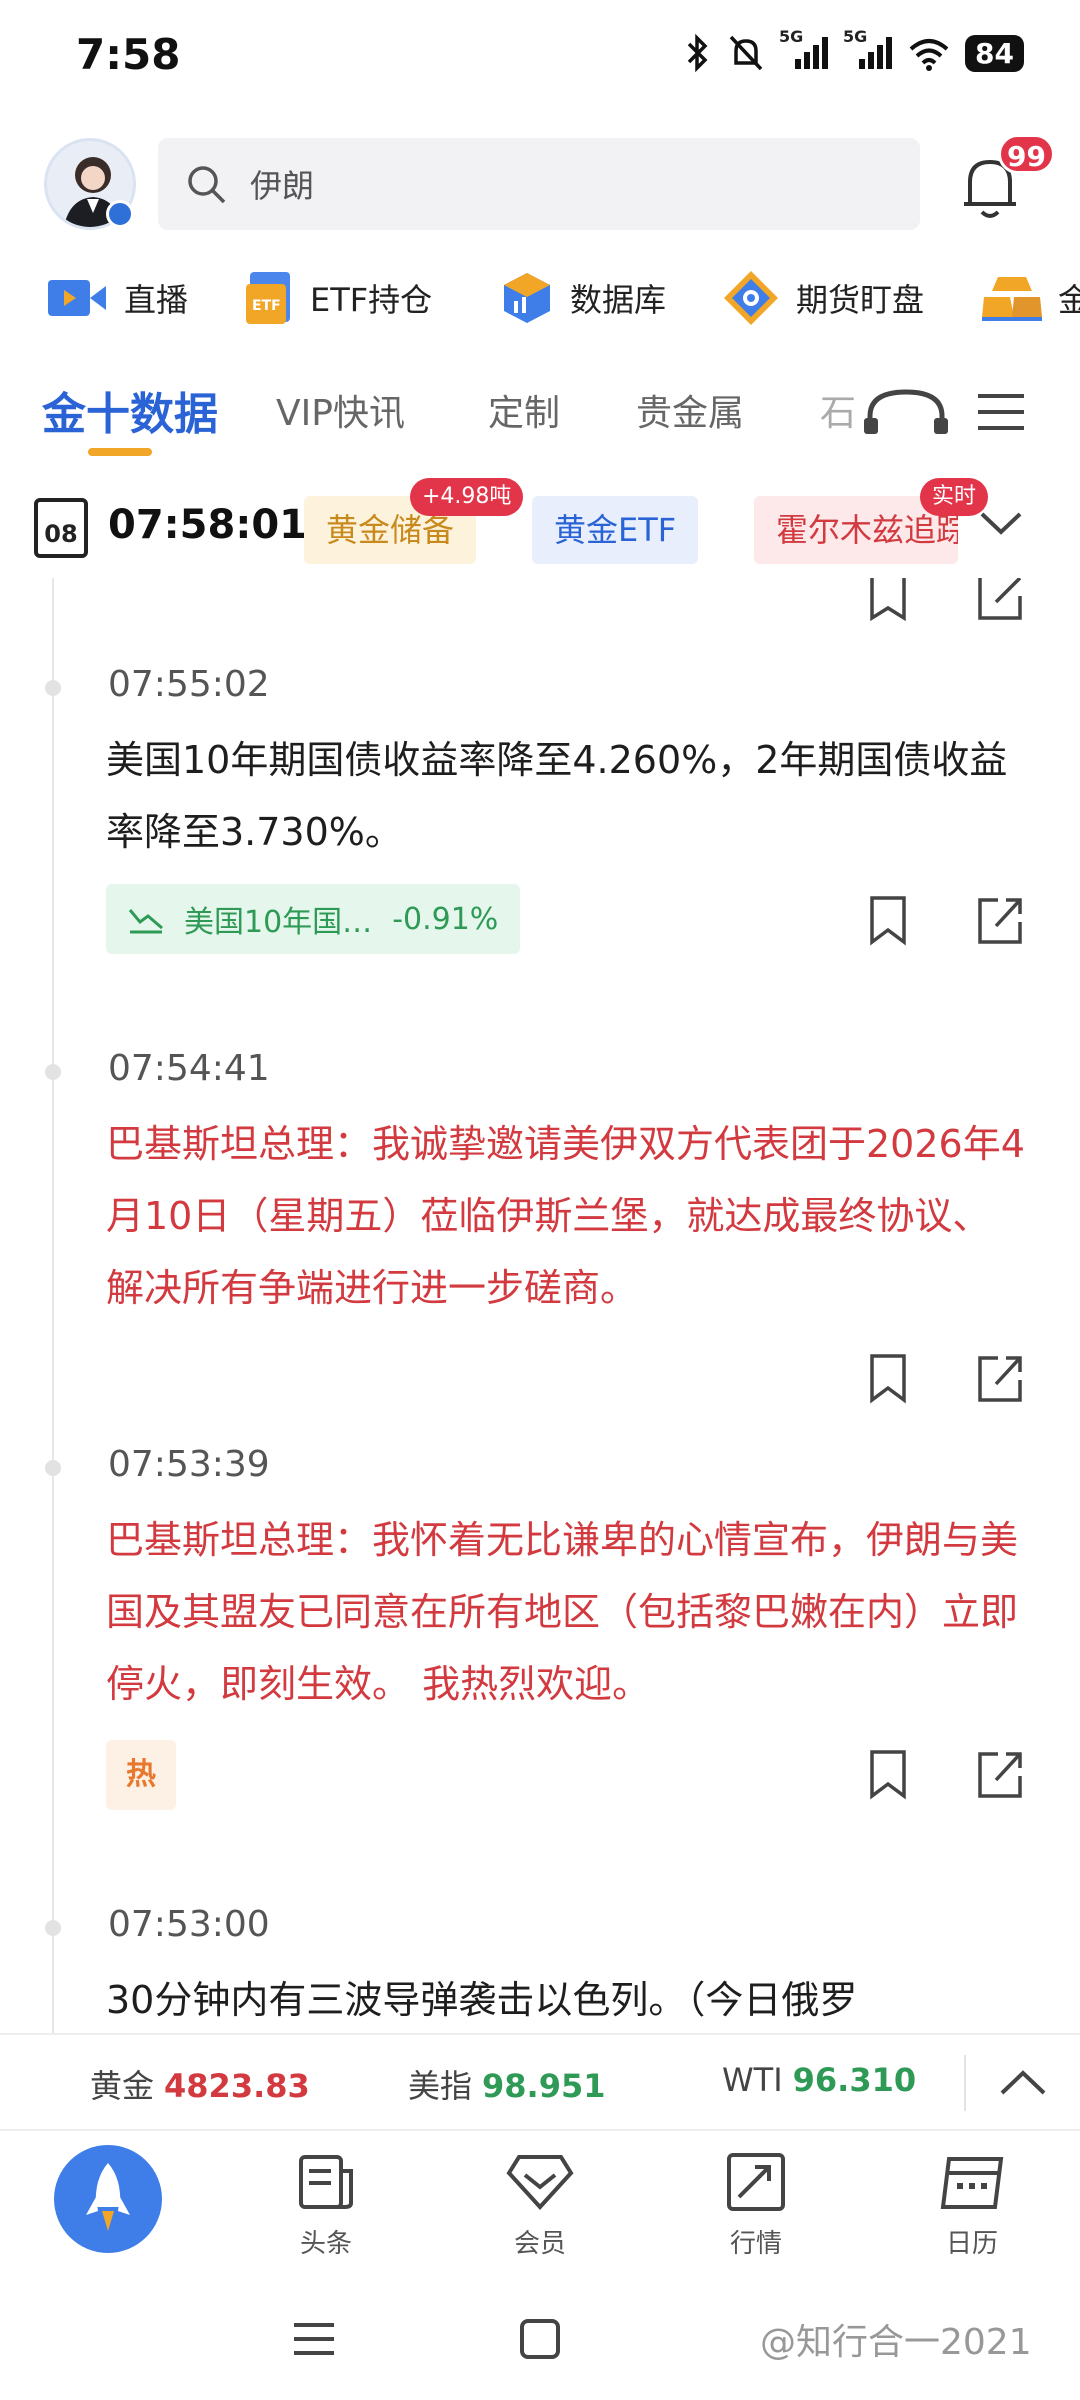 This screenshot has width=1080, height=2400. What do you see at coordinates (207, 525) in the screenshot?
I see `live-clock: 07:58:01` at bounding box center [207, 525].